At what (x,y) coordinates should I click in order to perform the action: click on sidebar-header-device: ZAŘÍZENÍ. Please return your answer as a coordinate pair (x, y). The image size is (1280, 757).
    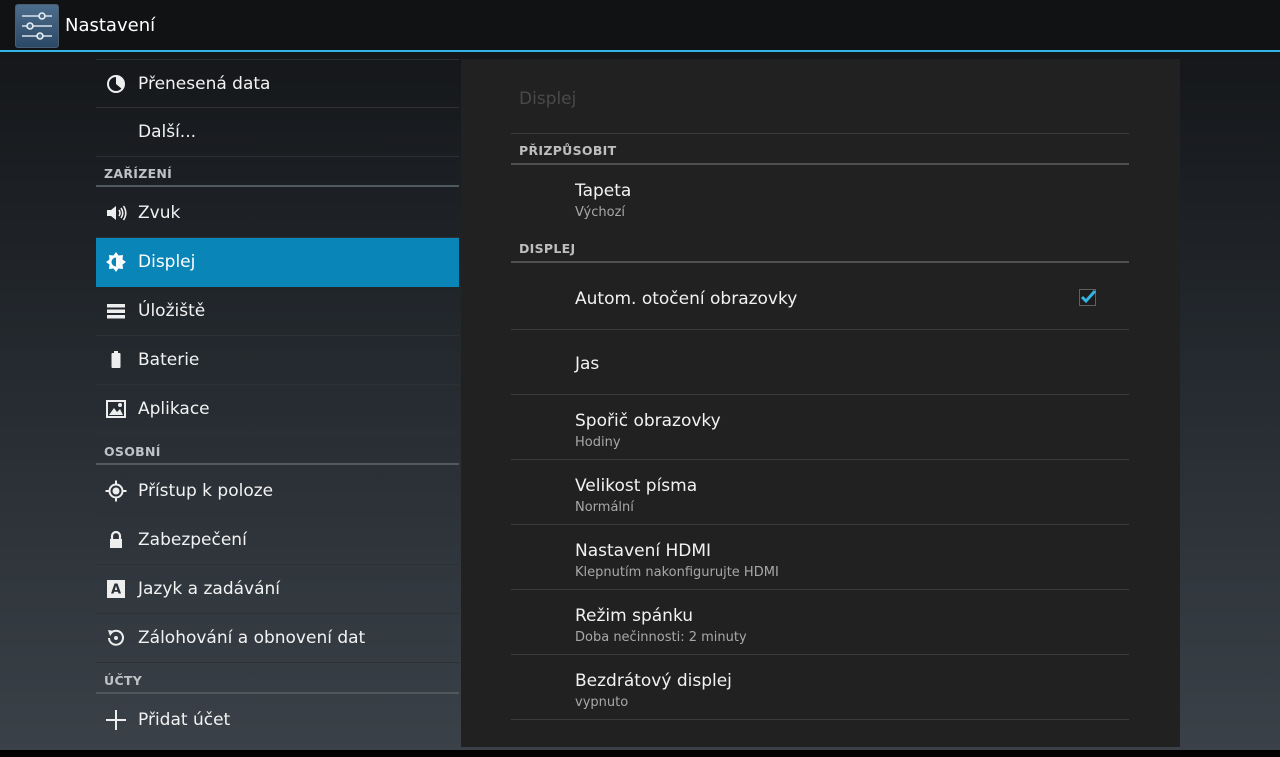
    Looking at the image, I should click on (277, 172).